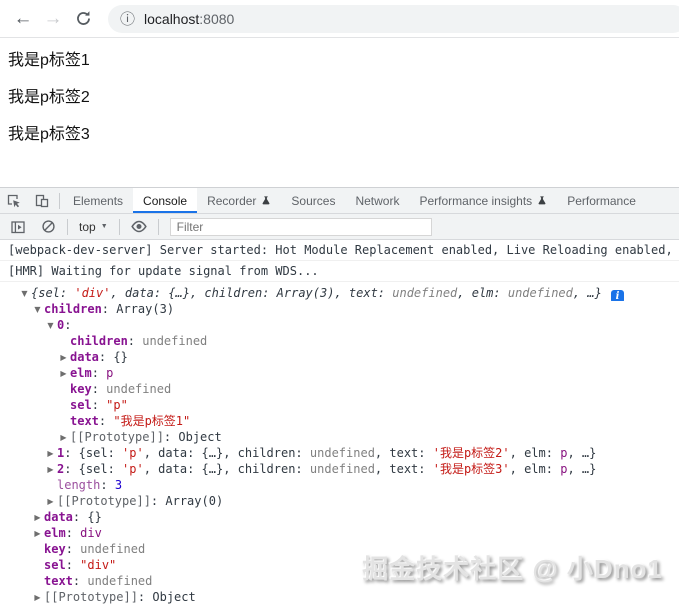 The width and height of the screenshot is (679, 605). What do you see at coordinates (81, 405) in the screenshot?
I see `console-text: sel` at bounding box center [81, 405].